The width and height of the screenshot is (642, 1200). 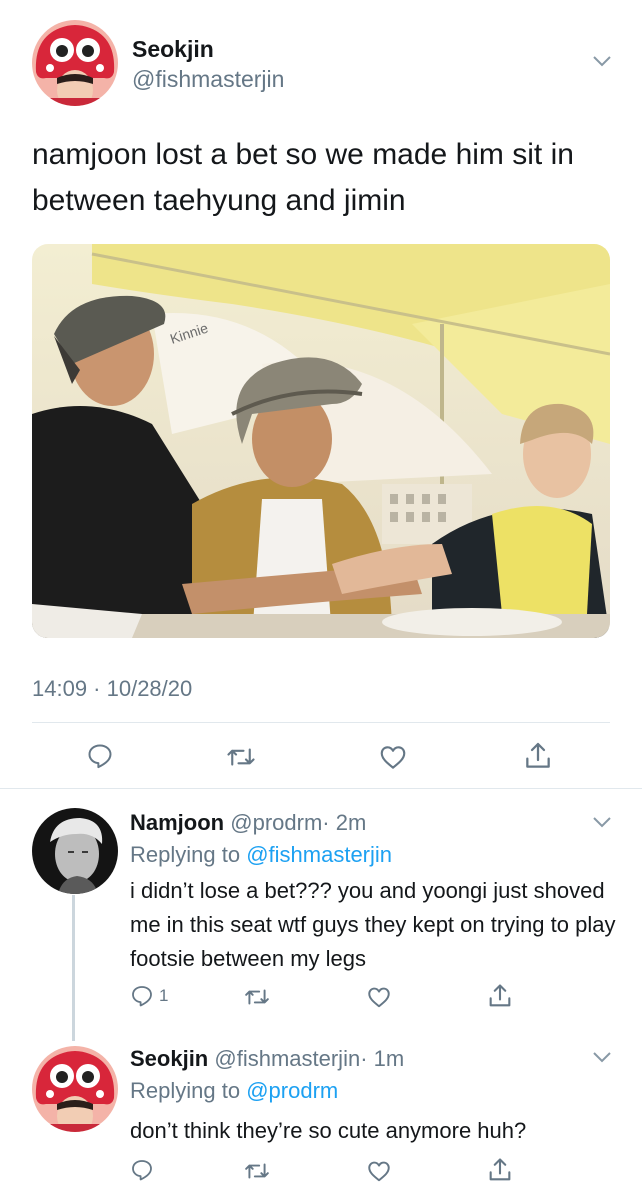 I want to click on author-handle: @prodrm, so click(x=276, y=822).